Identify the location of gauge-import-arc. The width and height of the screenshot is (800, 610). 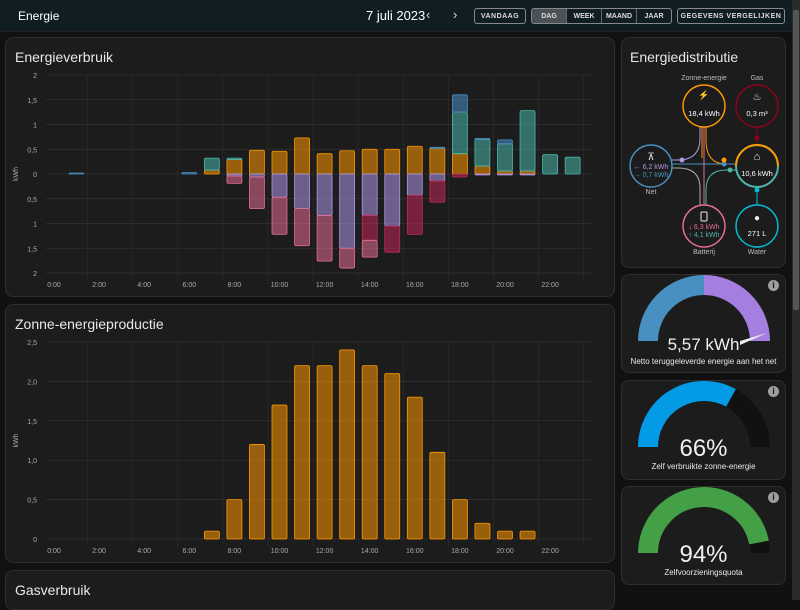
(671, 308).